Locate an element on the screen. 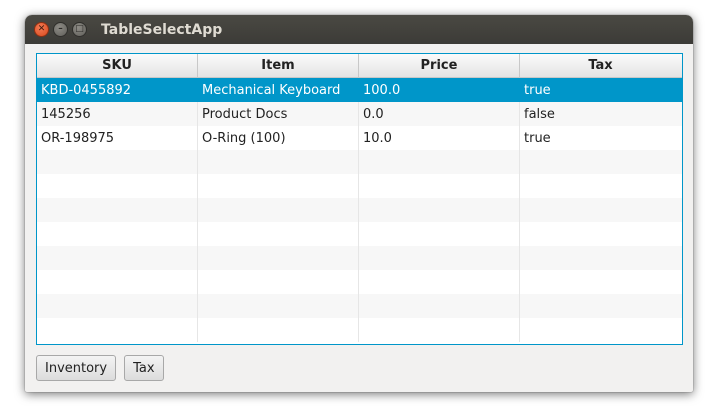  tax-button: Tax is located at coordinates (144, 368).